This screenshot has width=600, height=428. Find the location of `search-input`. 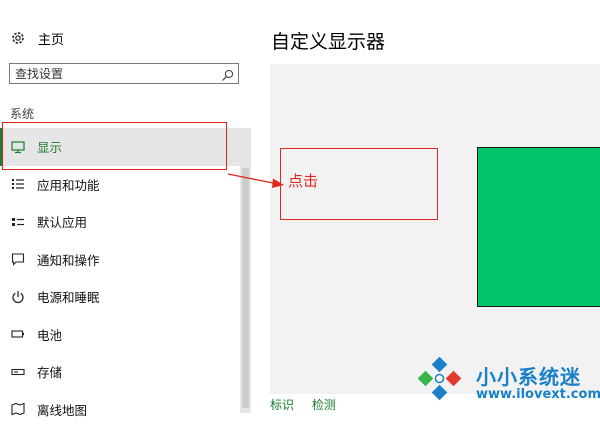

search-input is located at coordinates (115, 73).